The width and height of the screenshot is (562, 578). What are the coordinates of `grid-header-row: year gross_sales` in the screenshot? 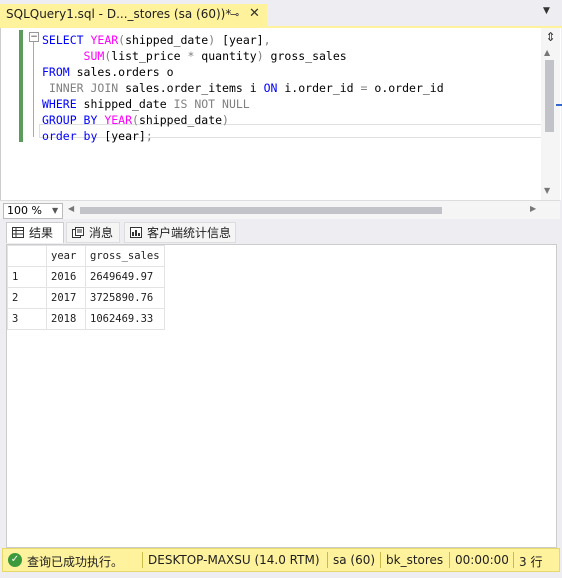 It's located at (86, 256).